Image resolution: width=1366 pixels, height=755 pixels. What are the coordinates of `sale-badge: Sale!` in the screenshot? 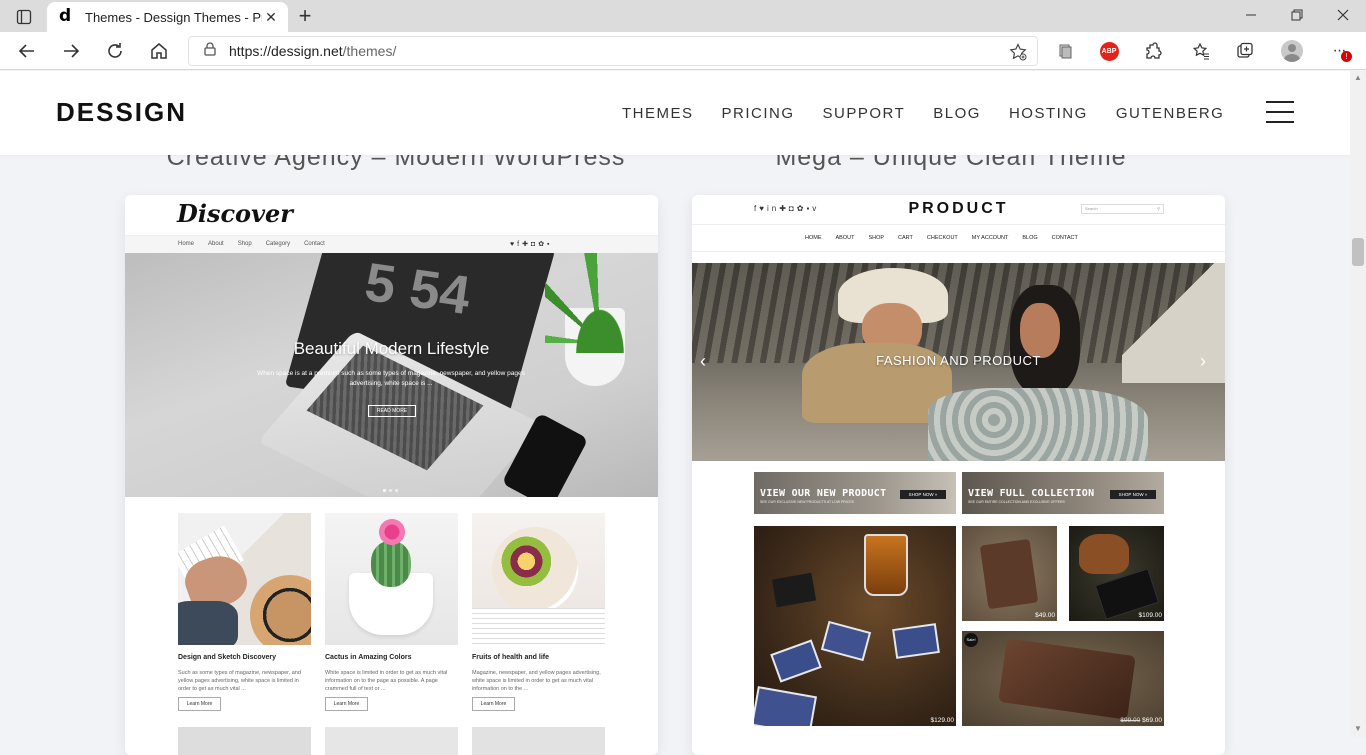 It's located at (971, 640).